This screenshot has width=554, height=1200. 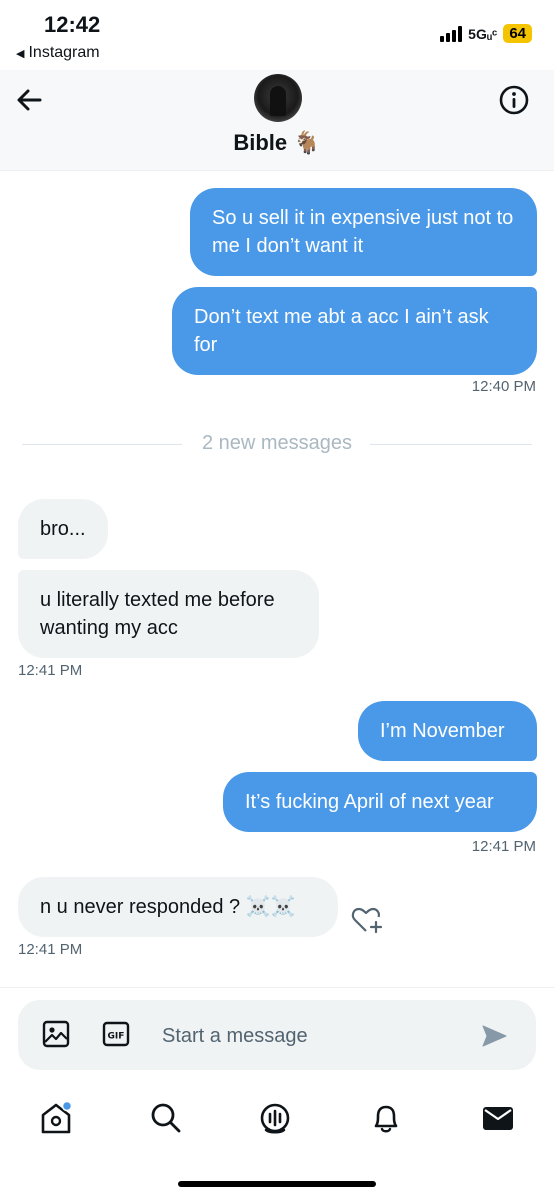 I want to click on message-composer: GIF, so click(x=277, y=1035).